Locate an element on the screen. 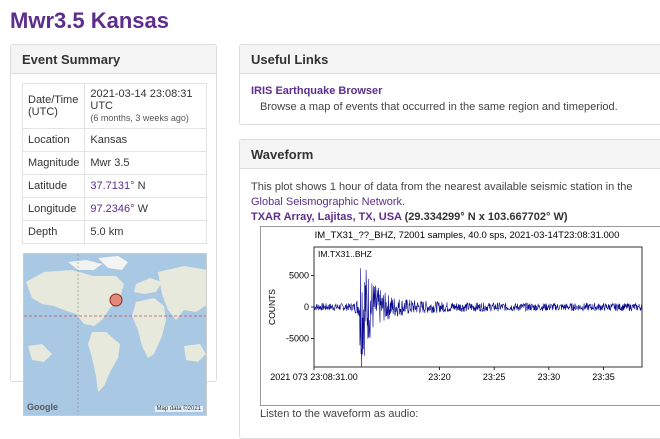 This screenshot has width=660, height=439. row-key: Latitude is located at coordinates (53, 186).